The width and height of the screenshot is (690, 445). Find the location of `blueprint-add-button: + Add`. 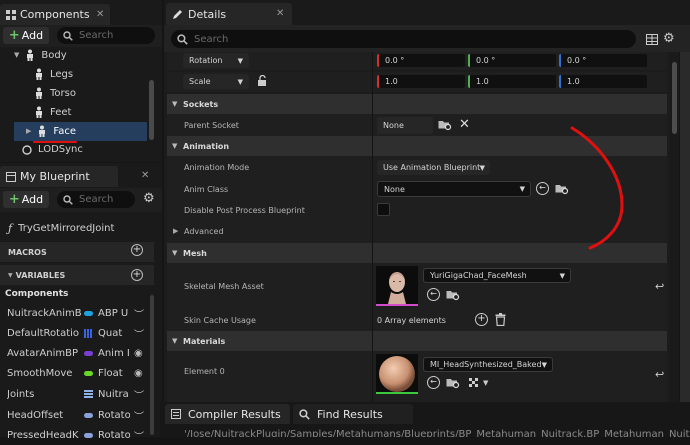

blueprint-add-button: + Add is located at coordinates (26, 199).